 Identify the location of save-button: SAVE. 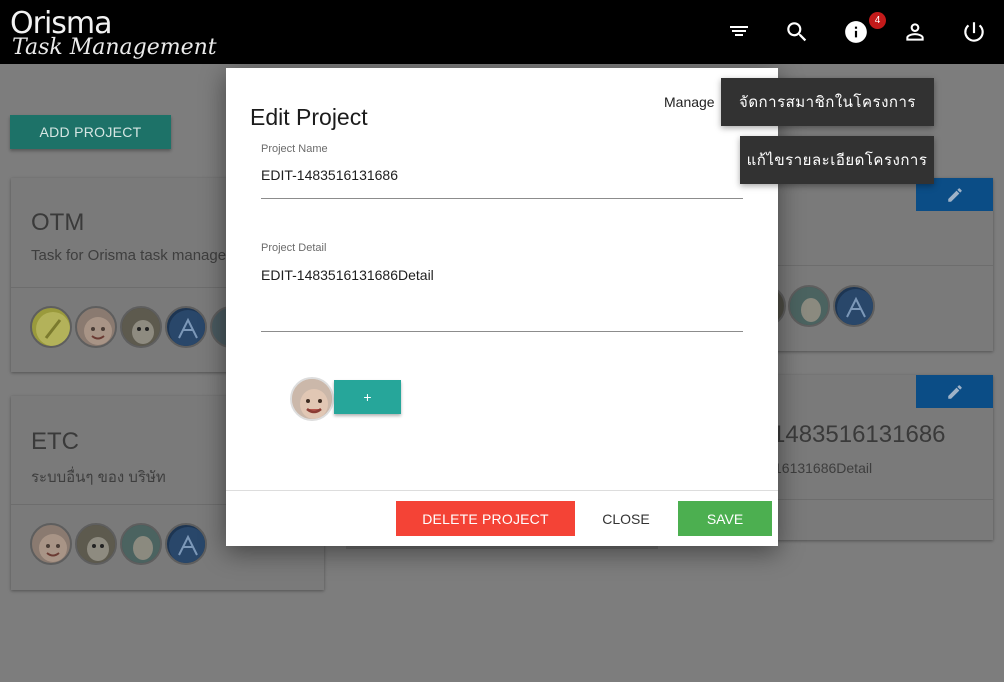
(725, 518).